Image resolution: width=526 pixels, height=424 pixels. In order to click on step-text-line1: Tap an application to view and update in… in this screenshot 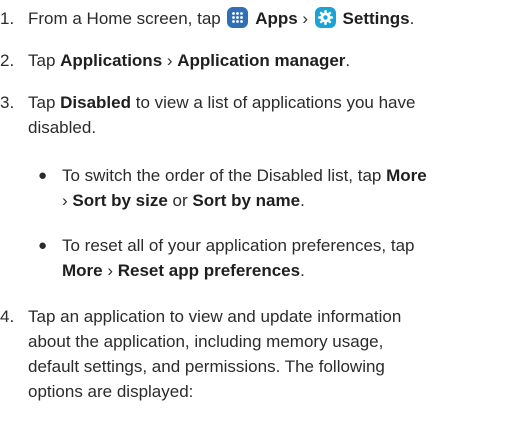, I will do `click(215, 316)`.